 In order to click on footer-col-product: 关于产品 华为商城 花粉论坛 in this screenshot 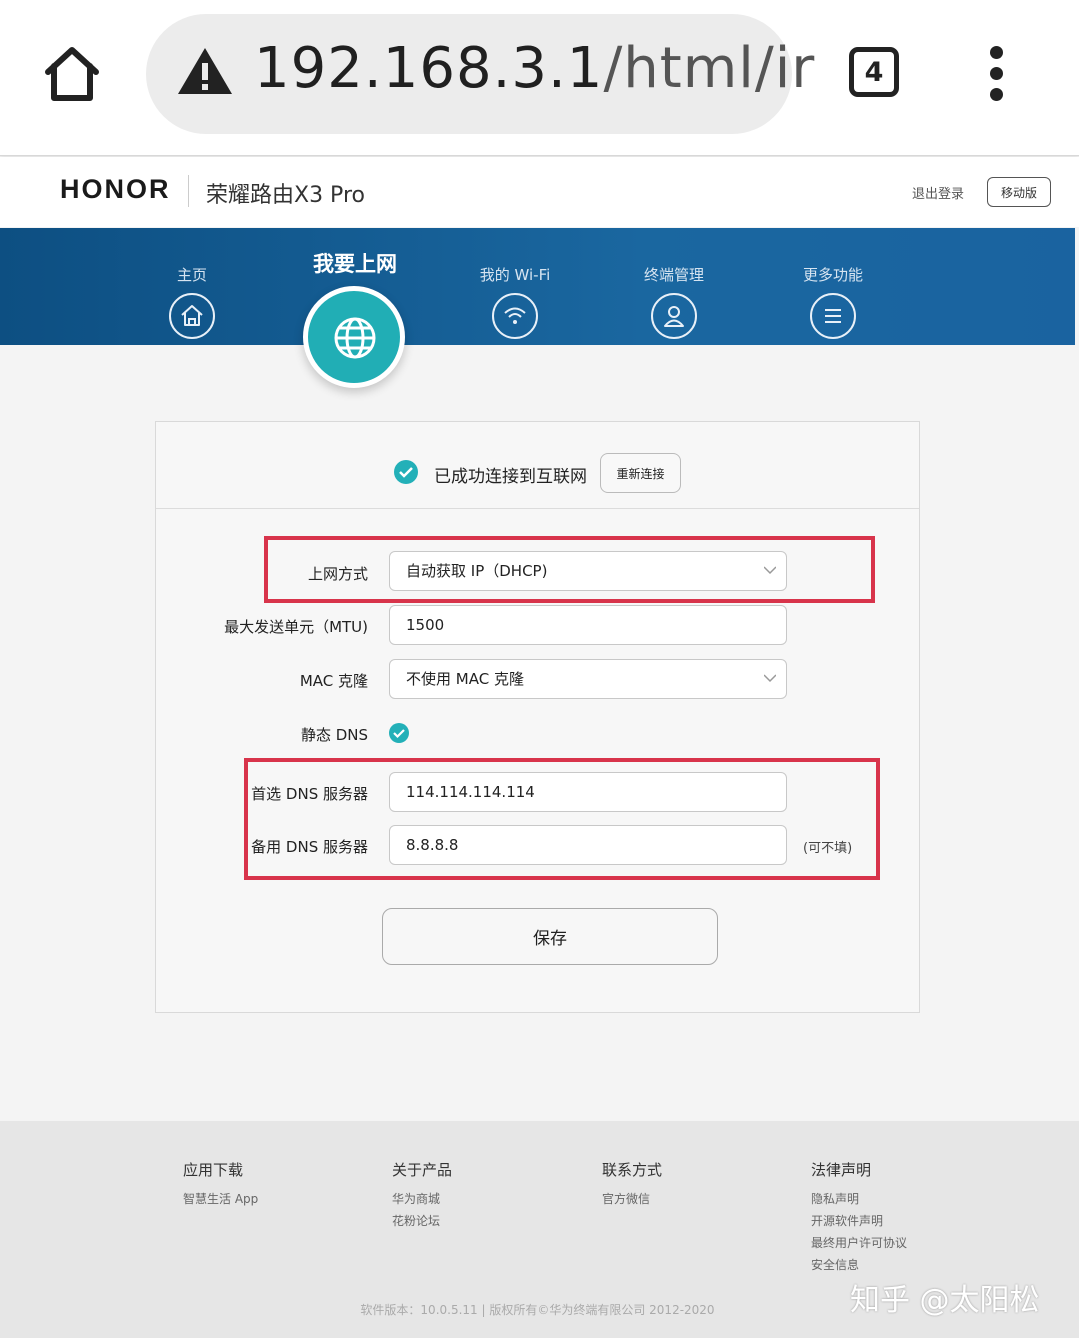, I will do `click(422, 1195)`.